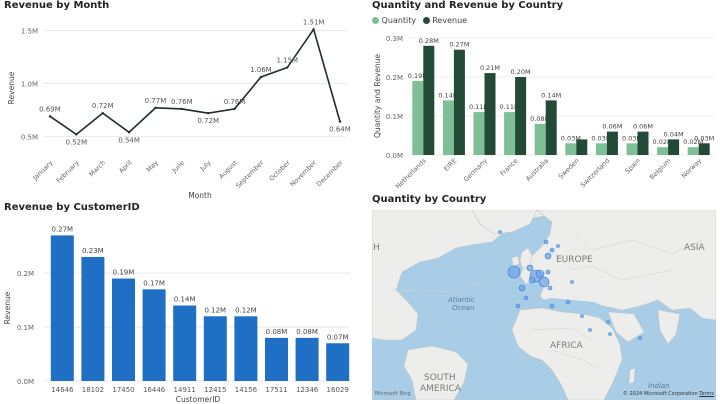 This screenshot has height=404, width=720. What do you see at coordinates (340, 130) in the screenshot?
I see `data-label: 0.64M` at bounding box center [340, 130].